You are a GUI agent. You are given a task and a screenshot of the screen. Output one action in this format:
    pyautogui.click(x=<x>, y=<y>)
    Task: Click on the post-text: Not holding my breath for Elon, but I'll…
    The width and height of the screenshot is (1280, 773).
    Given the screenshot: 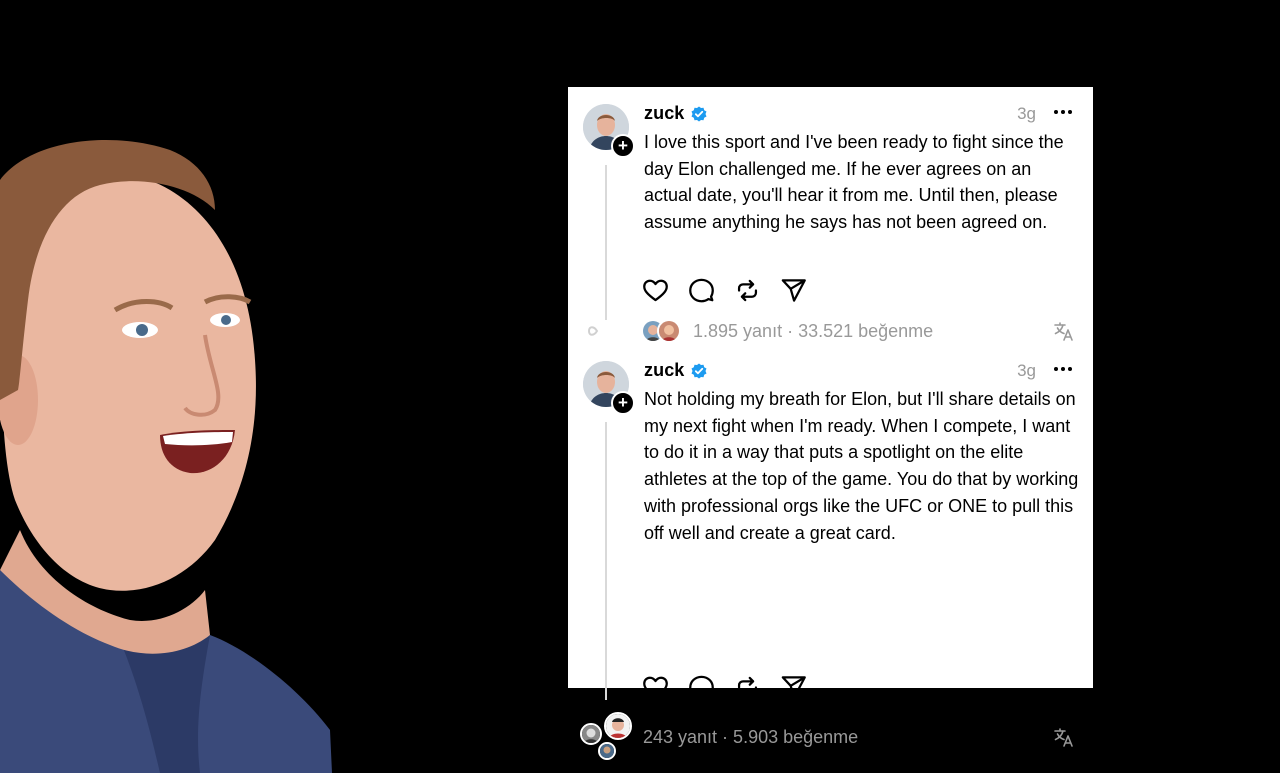 What is the action you would take?
    pyautogui.click(x=861, y=466)
    